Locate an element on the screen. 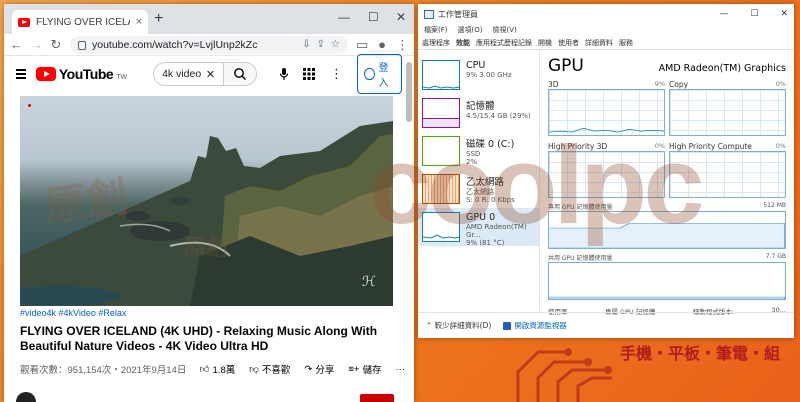  back-icon: ← is located at coordinates (16, 44).